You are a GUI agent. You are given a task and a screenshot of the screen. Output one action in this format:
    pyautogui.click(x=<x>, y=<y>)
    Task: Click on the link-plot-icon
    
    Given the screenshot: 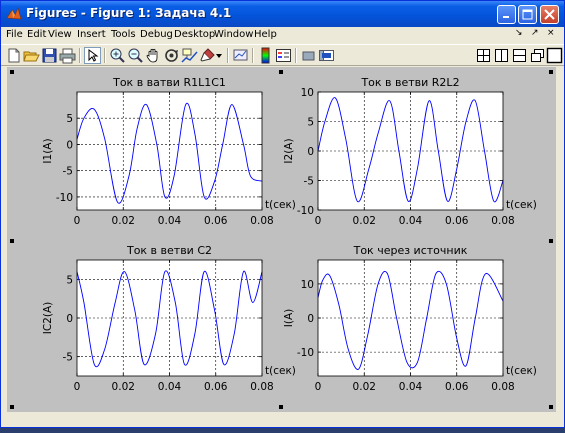 What is the action you would take?
    pyautogui.click(x=240, y=55)
    